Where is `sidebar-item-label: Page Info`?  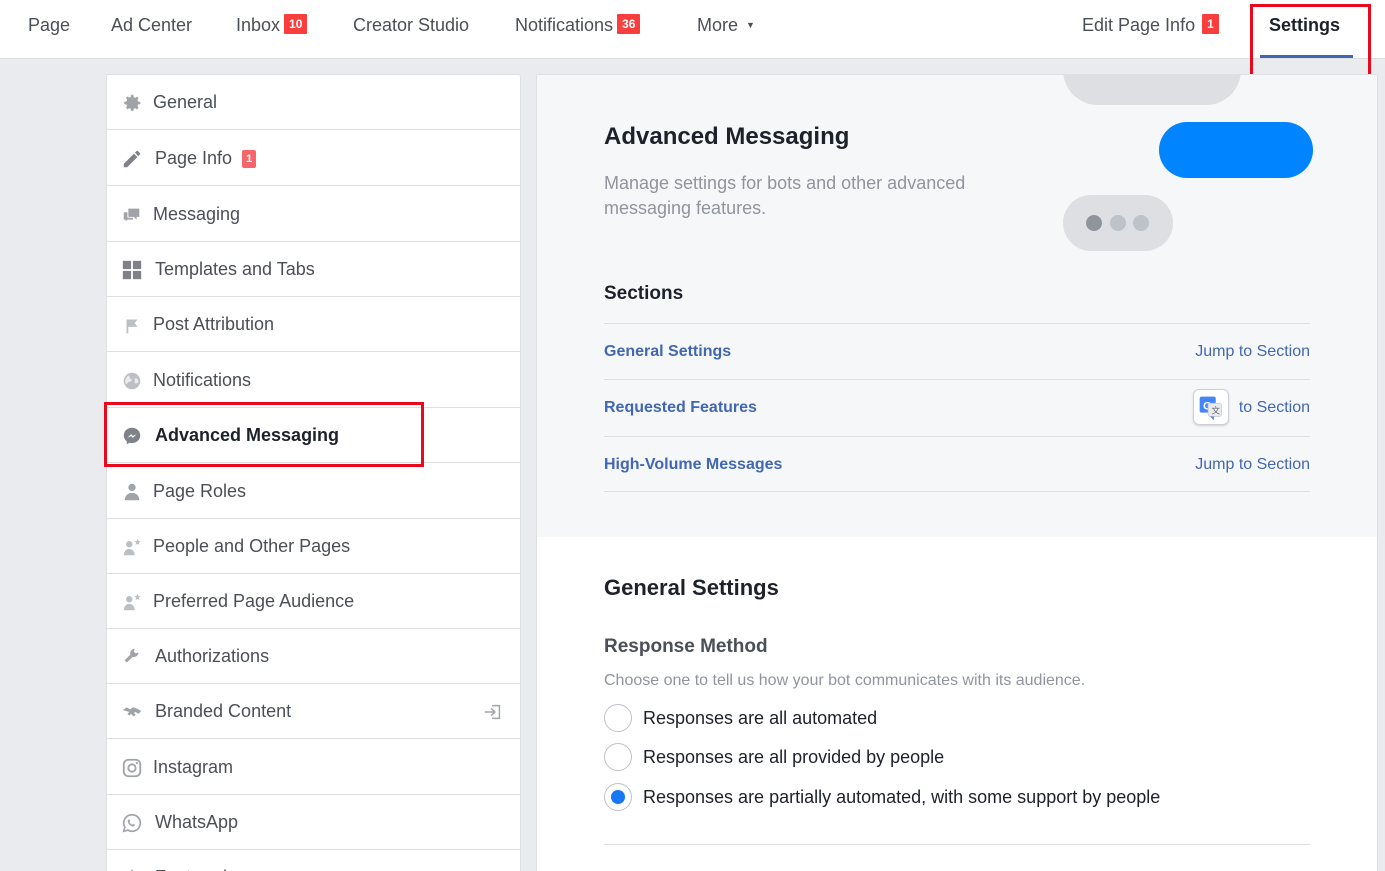 sidebar-item-label: Page Info is located at coordinates (194, 158).